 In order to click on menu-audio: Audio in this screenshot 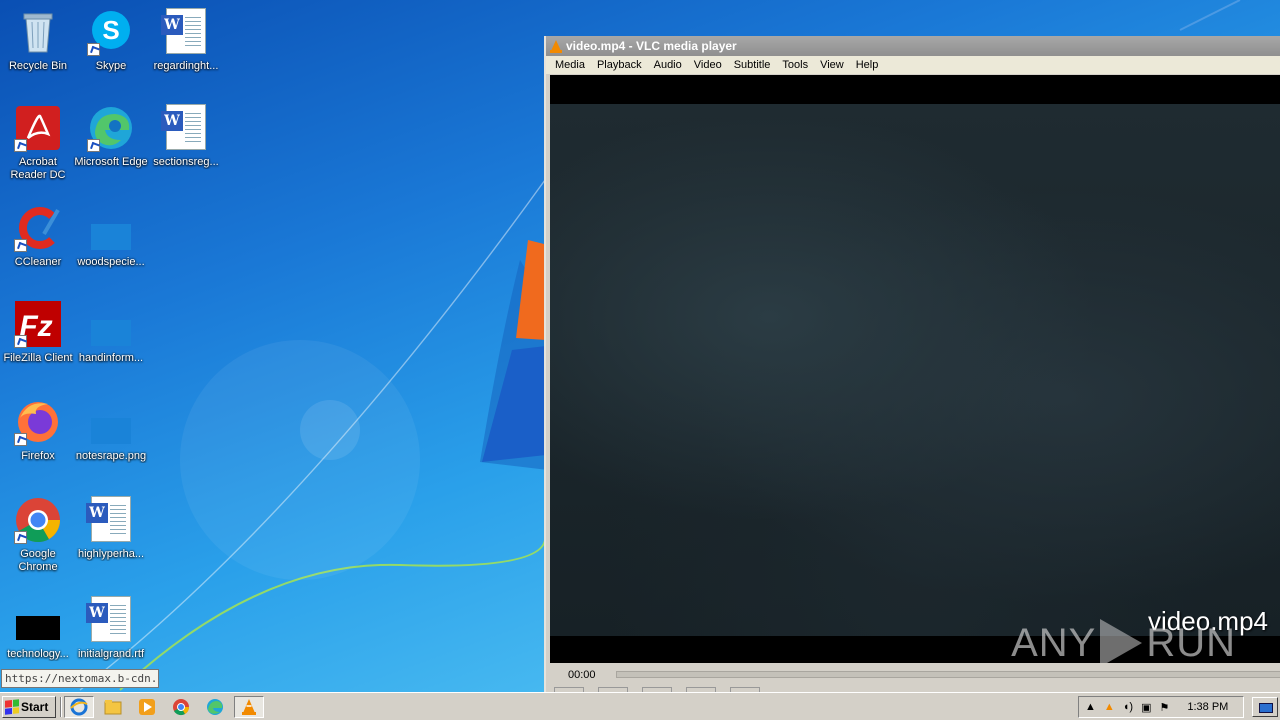, I will do `click(668, 65)`.